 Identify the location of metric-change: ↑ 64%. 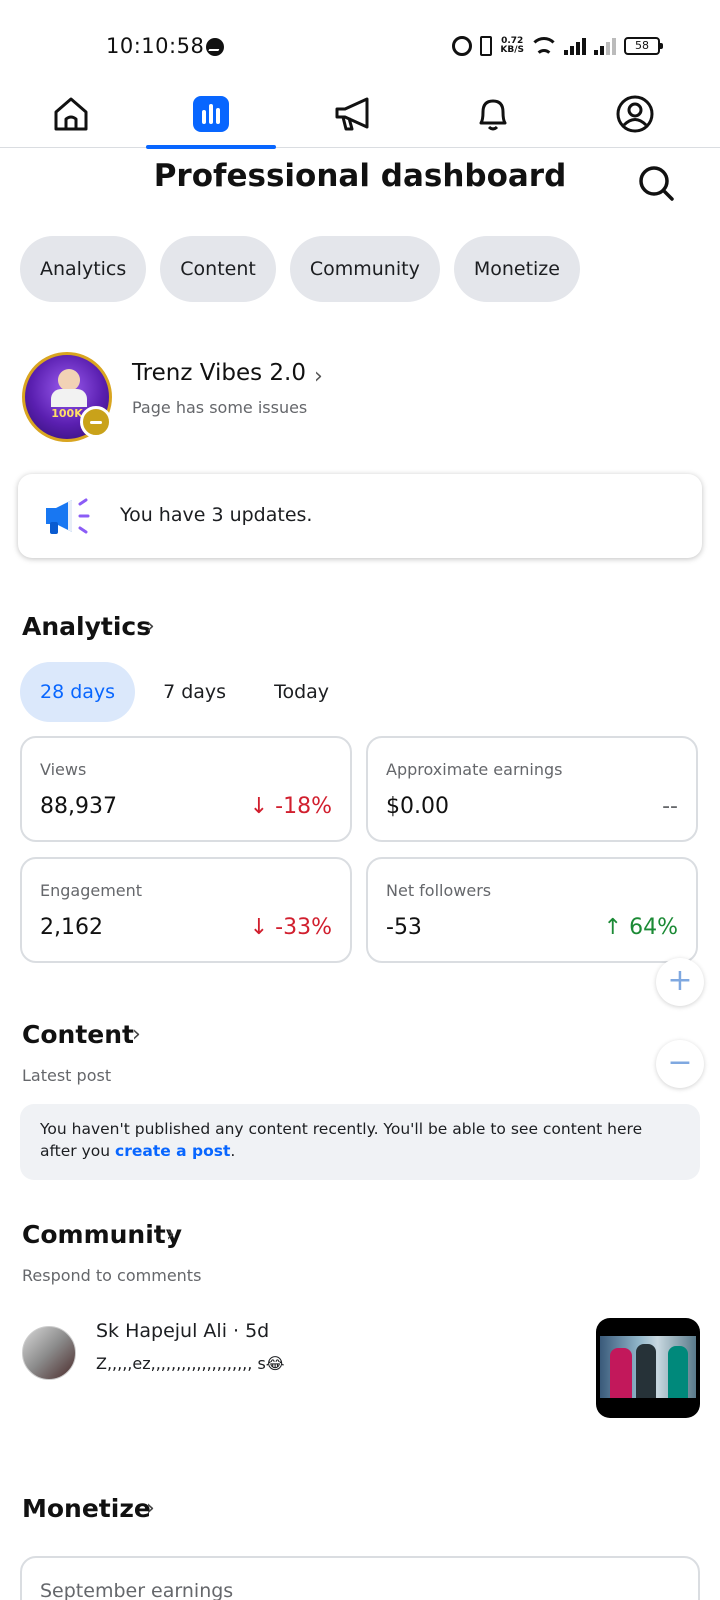
(640, 927).